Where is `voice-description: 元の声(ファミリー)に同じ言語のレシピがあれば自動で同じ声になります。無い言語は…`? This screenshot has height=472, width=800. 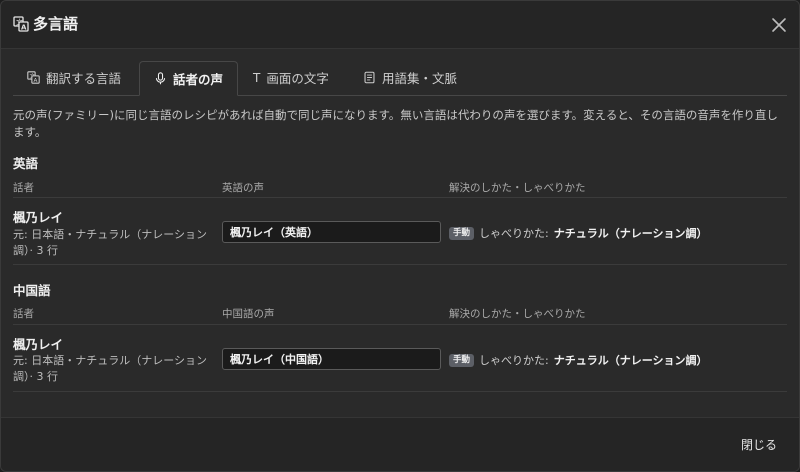
voice-description: 元の声(ファミリー)に同じ言語のレシピがあれば自動で同じ声になります。無い言語は… is located at coordinates (395, 123).